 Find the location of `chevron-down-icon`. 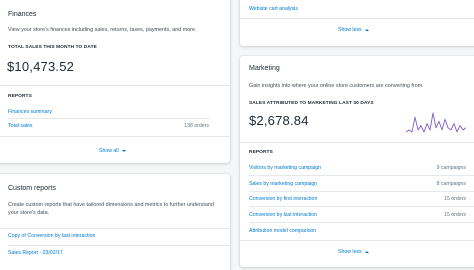

chevron-down-icon is located at coordinates (123, 151).